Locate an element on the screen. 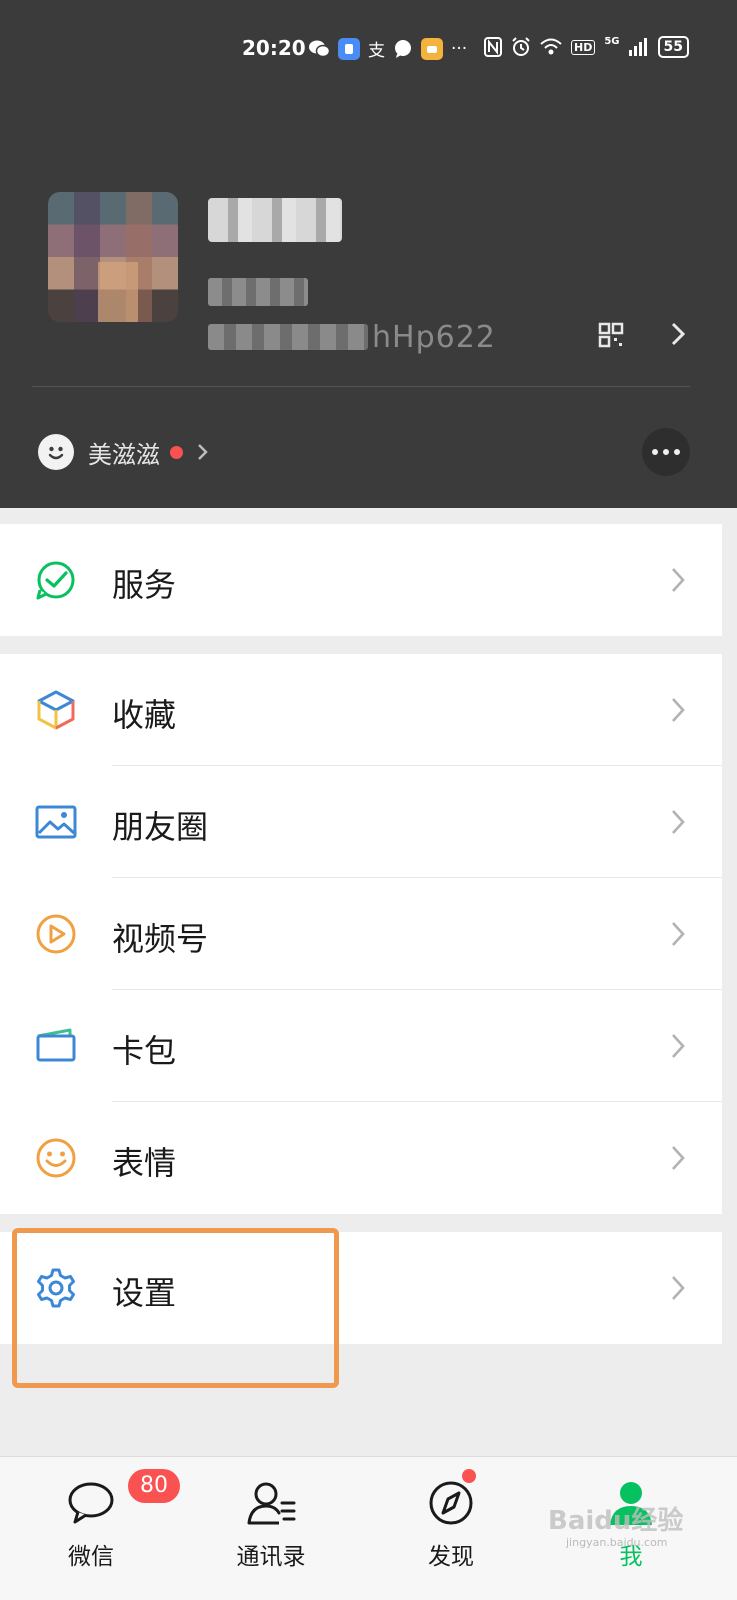 This screenshot has height=1600, width=737. menu-item-stickers: 表情 is located at coordinates (361, 1158).